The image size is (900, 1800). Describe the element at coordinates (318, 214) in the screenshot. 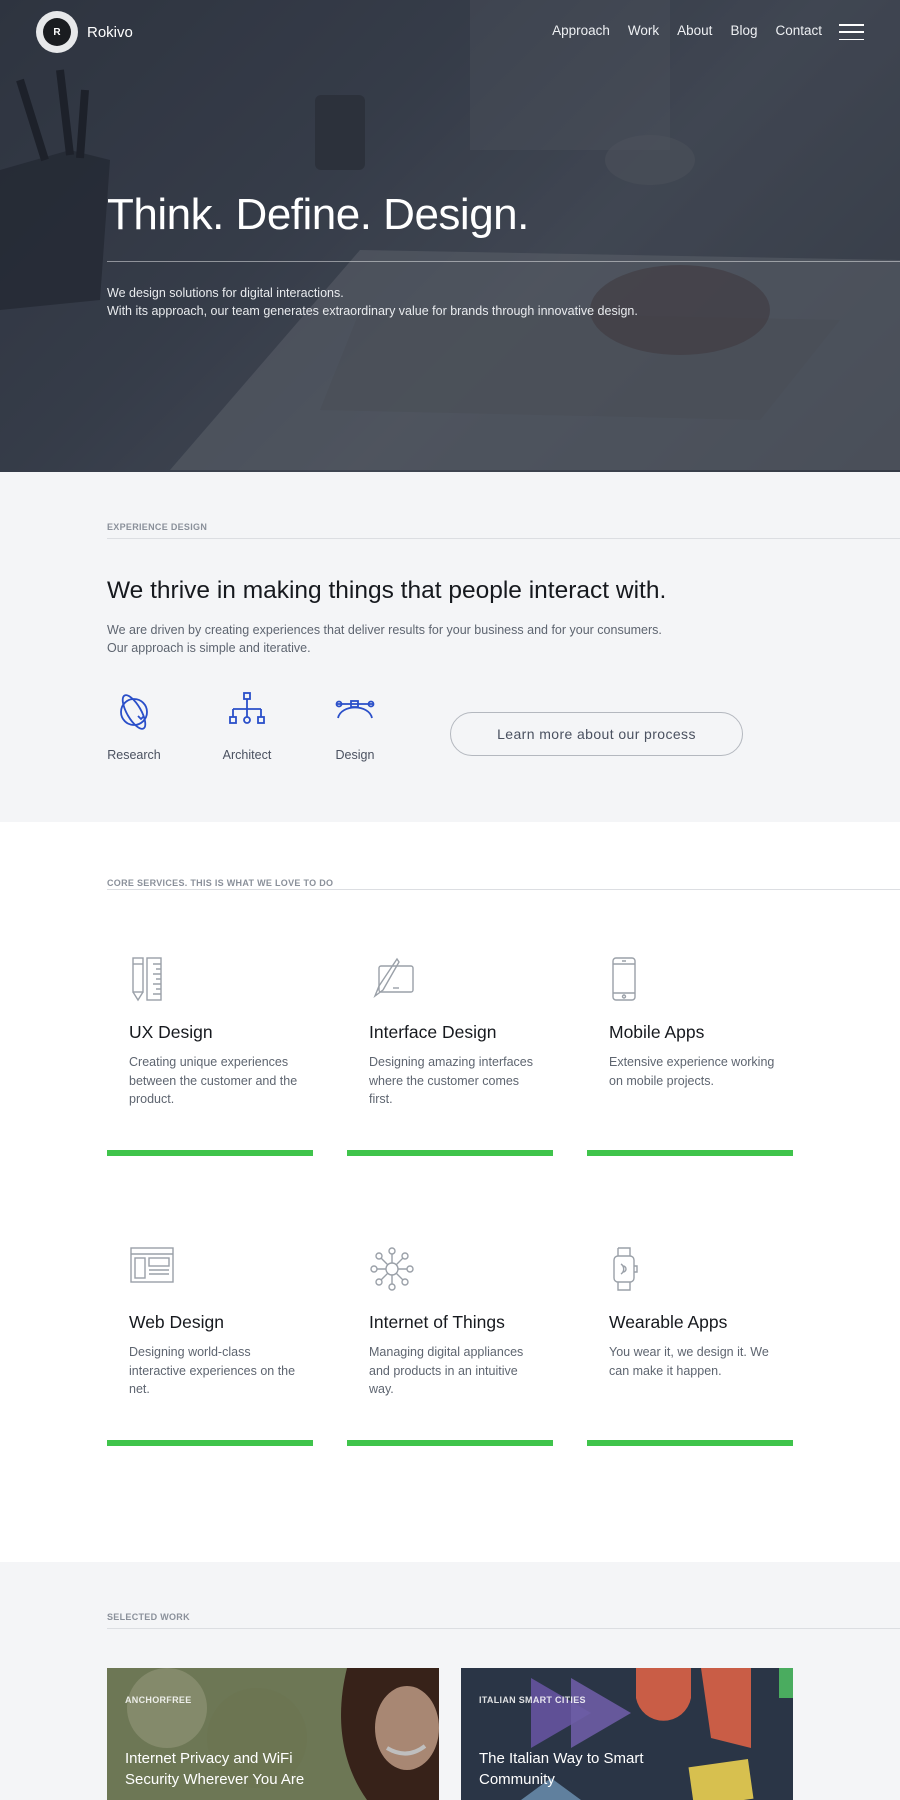

I see `hero-title: Think. Define. Design.` at that location.